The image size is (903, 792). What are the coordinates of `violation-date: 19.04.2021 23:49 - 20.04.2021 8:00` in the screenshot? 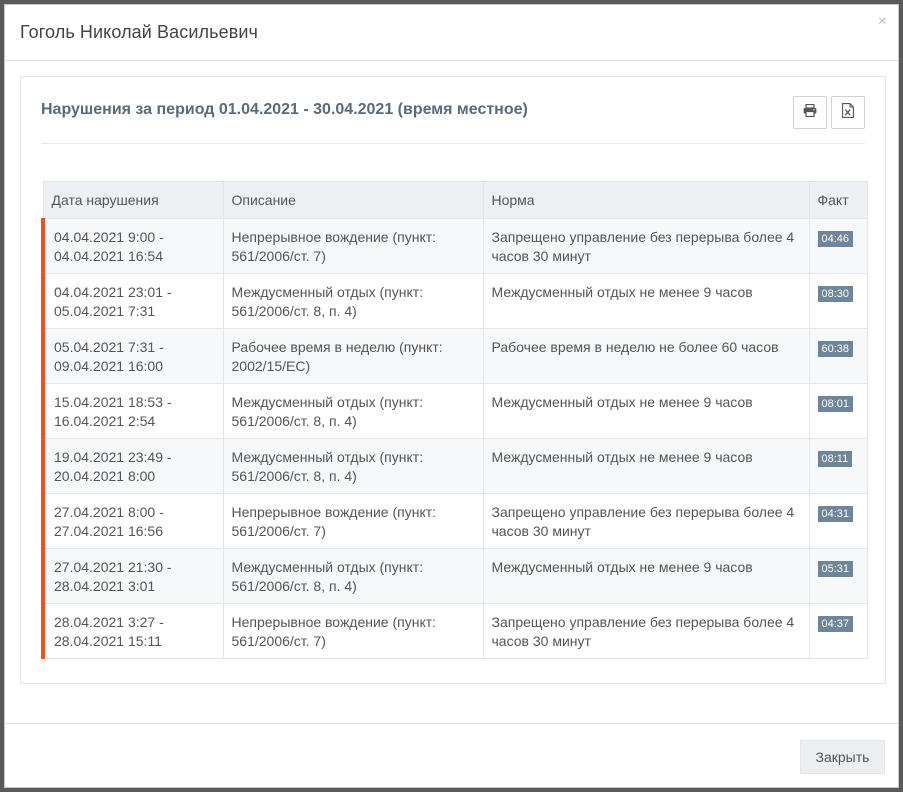 It's located at (132, 466).